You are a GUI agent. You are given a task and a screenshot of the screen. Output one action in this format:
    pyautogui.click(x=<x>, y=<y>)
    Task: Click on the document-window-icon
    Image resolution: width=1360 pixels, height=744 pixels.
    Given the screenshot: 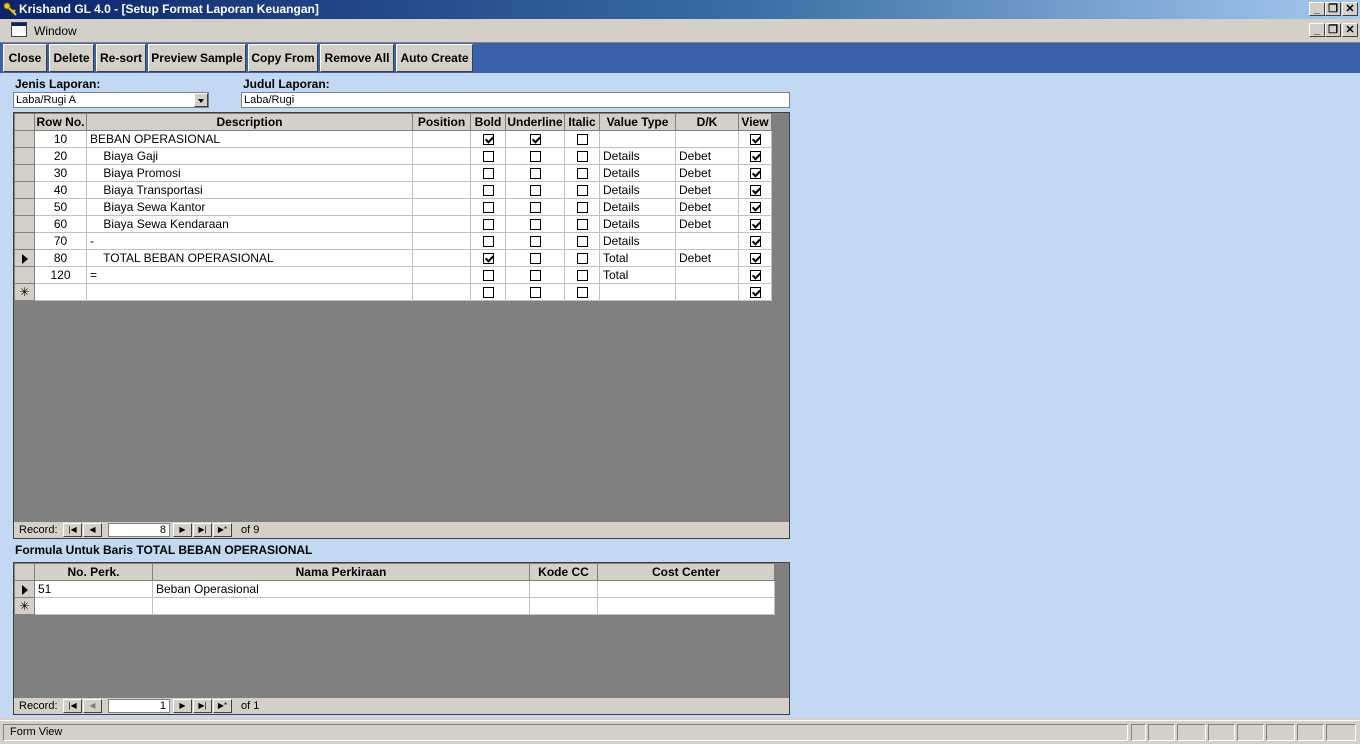 What is the action you would take?
    pyautogui.click(x=19, y=29)
    